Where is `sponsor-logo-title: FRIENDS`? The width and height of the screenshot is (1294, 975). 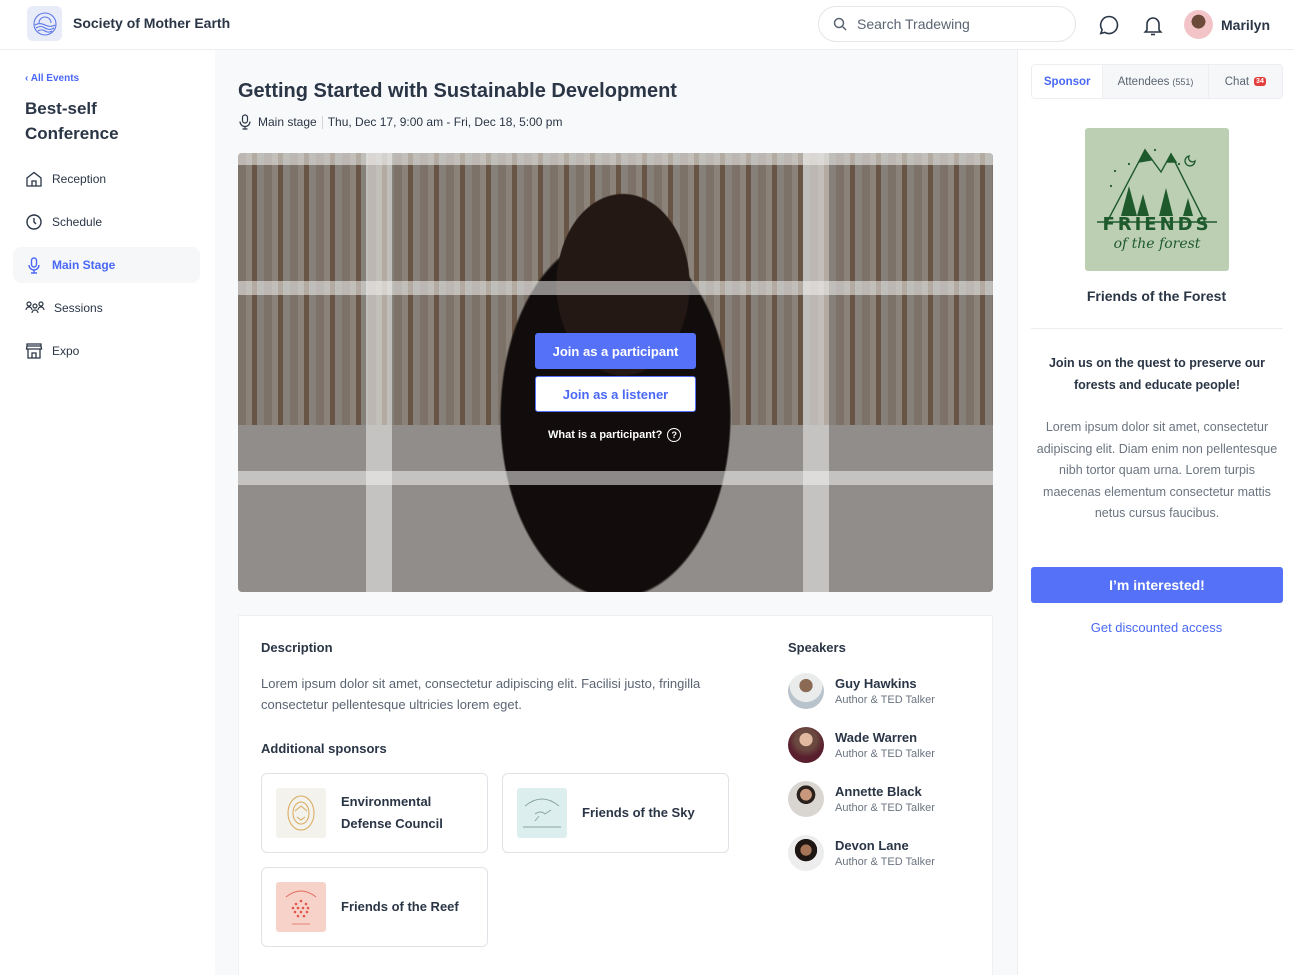
sponsor-logo-title: FRIENDS is located at coordinates (1157, 224).